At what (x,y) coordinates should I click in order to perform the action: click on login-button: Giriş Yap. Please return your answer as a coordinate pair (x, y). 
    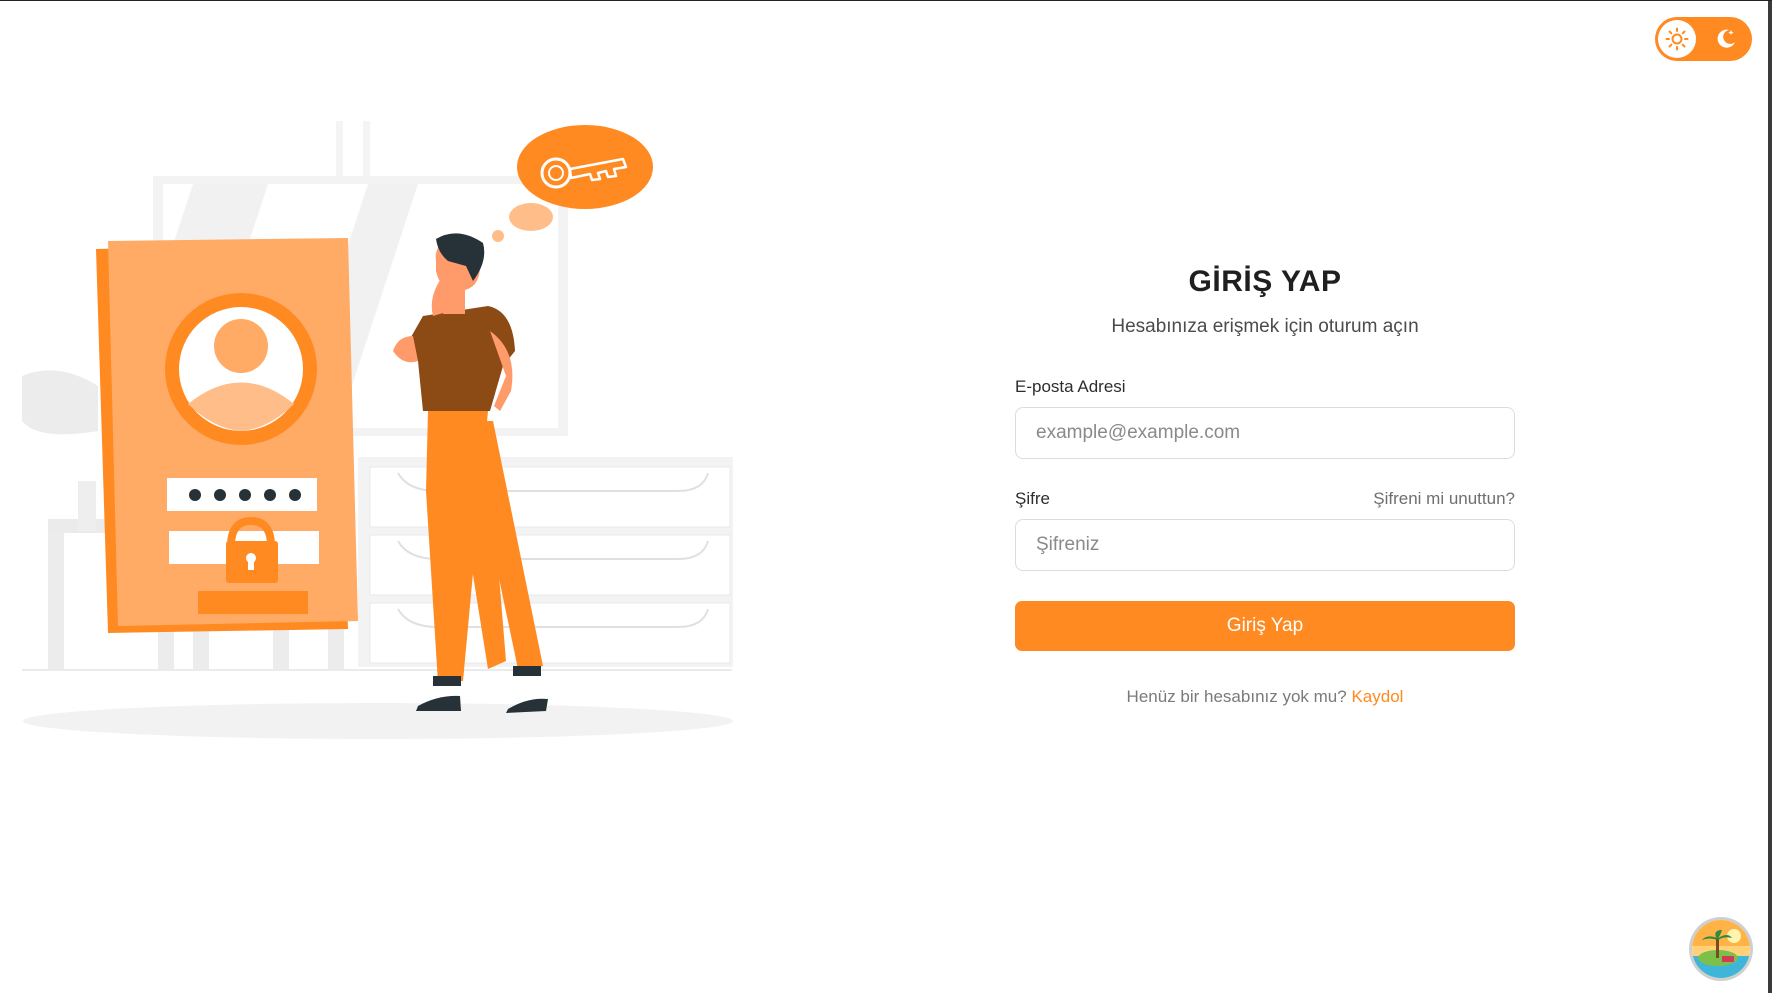
    Looking at the image, I should click on (1265, 626).